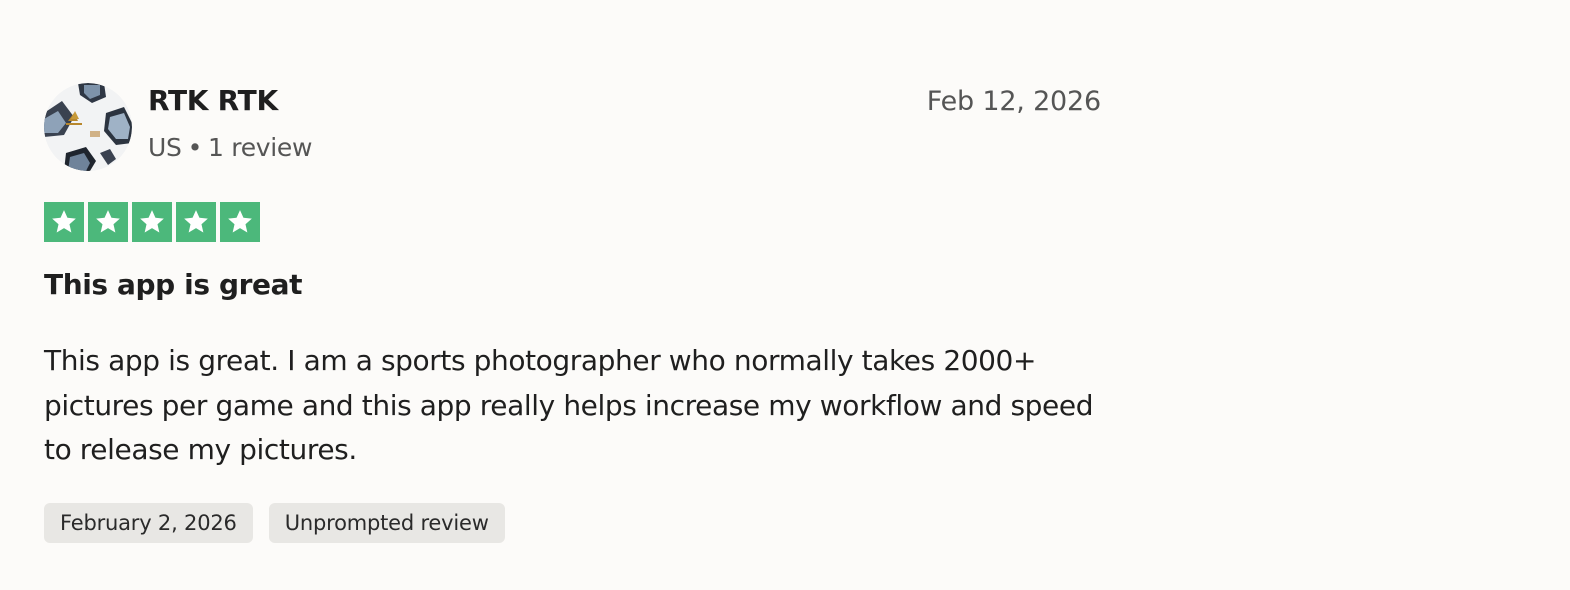 The height and width of the screenshot is (590, 1570). I want to click on reviewer-meta: US • 1 review, so click(230, 147).